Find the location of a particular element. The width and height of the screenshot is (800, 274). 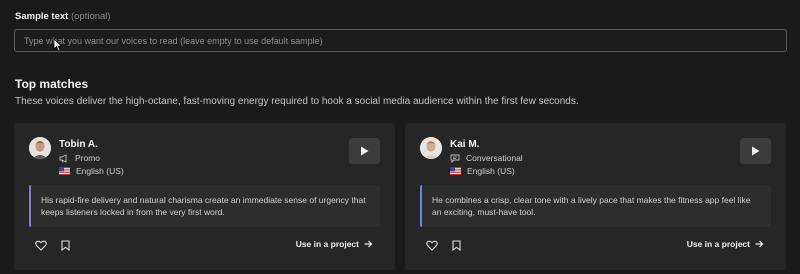

voice-style: Conversational is located at coordinates (486, 158).